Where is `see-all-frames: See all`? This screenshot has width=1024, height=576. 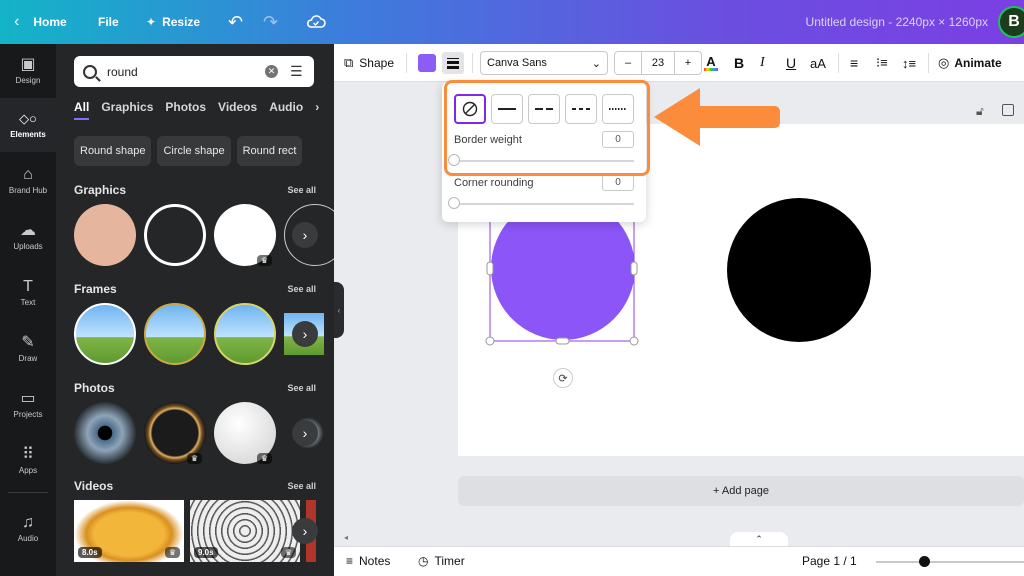 see-all-frames: See all is located at coordinates (301, 289).